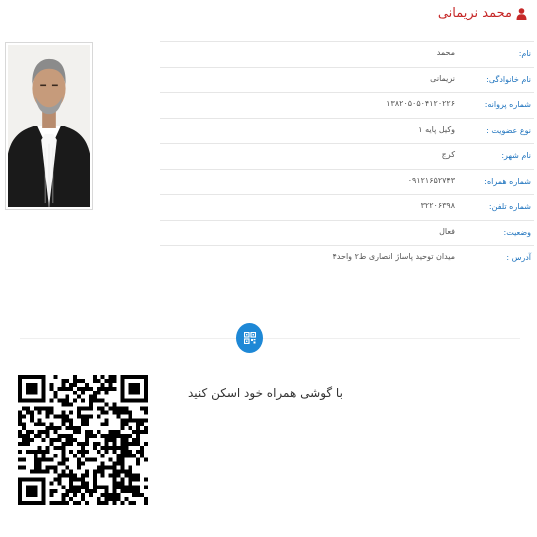  What do you see at coordinates (347, 80) in the screenshot?
I see `field-row-last-name: نام خانوادگی: نریمانی` at bounding box center [347, 80].